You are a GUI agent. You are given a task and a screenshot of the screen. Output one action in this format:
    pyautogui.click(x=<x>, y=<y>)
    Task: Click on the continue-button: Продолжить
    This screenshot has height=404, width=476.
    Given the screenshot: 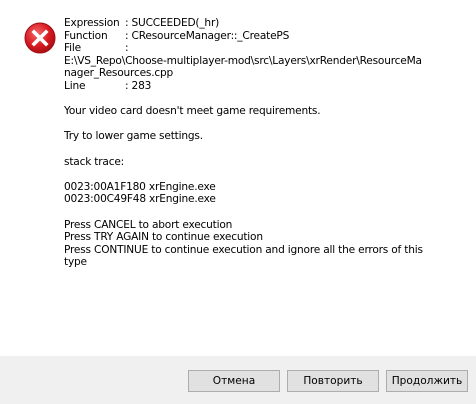 What is the action you would take?
    pyautogui.click(x=427, y=381)
    